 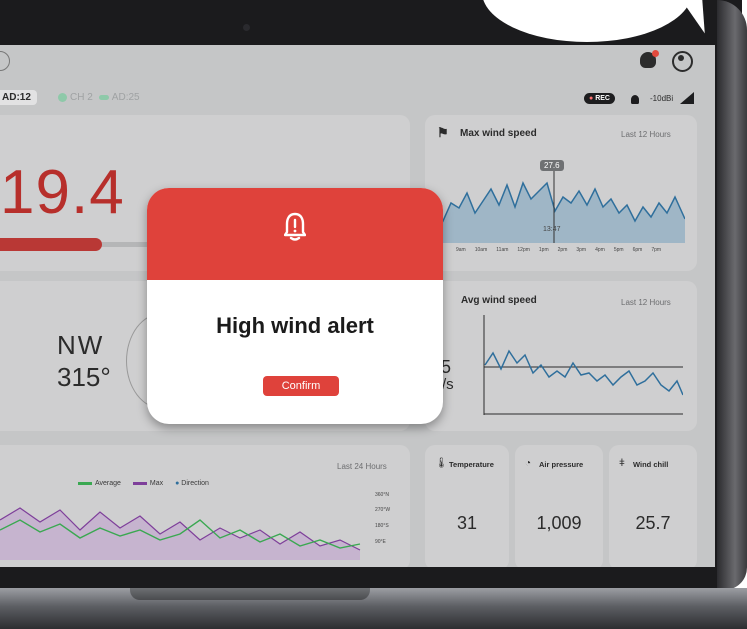 What do you see at coordinates (373, 608) in the screenshot?
I see `laptop-base` at bounding box center [373, 608].